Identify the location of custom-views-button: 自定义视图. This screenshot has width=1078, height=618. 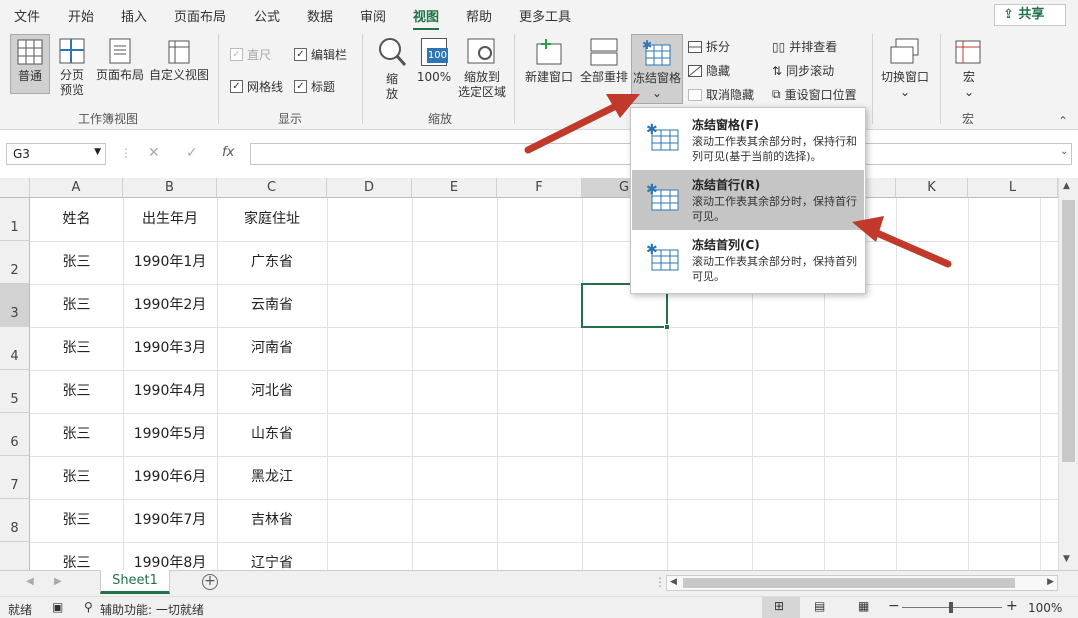
(179, 60).